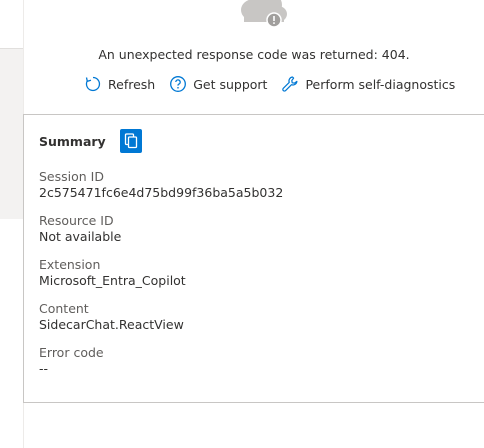 The image size is (484, 448). Describe the element at coordinates (178, 84) in the screenshot. I see `help-circle-icon` at that location.